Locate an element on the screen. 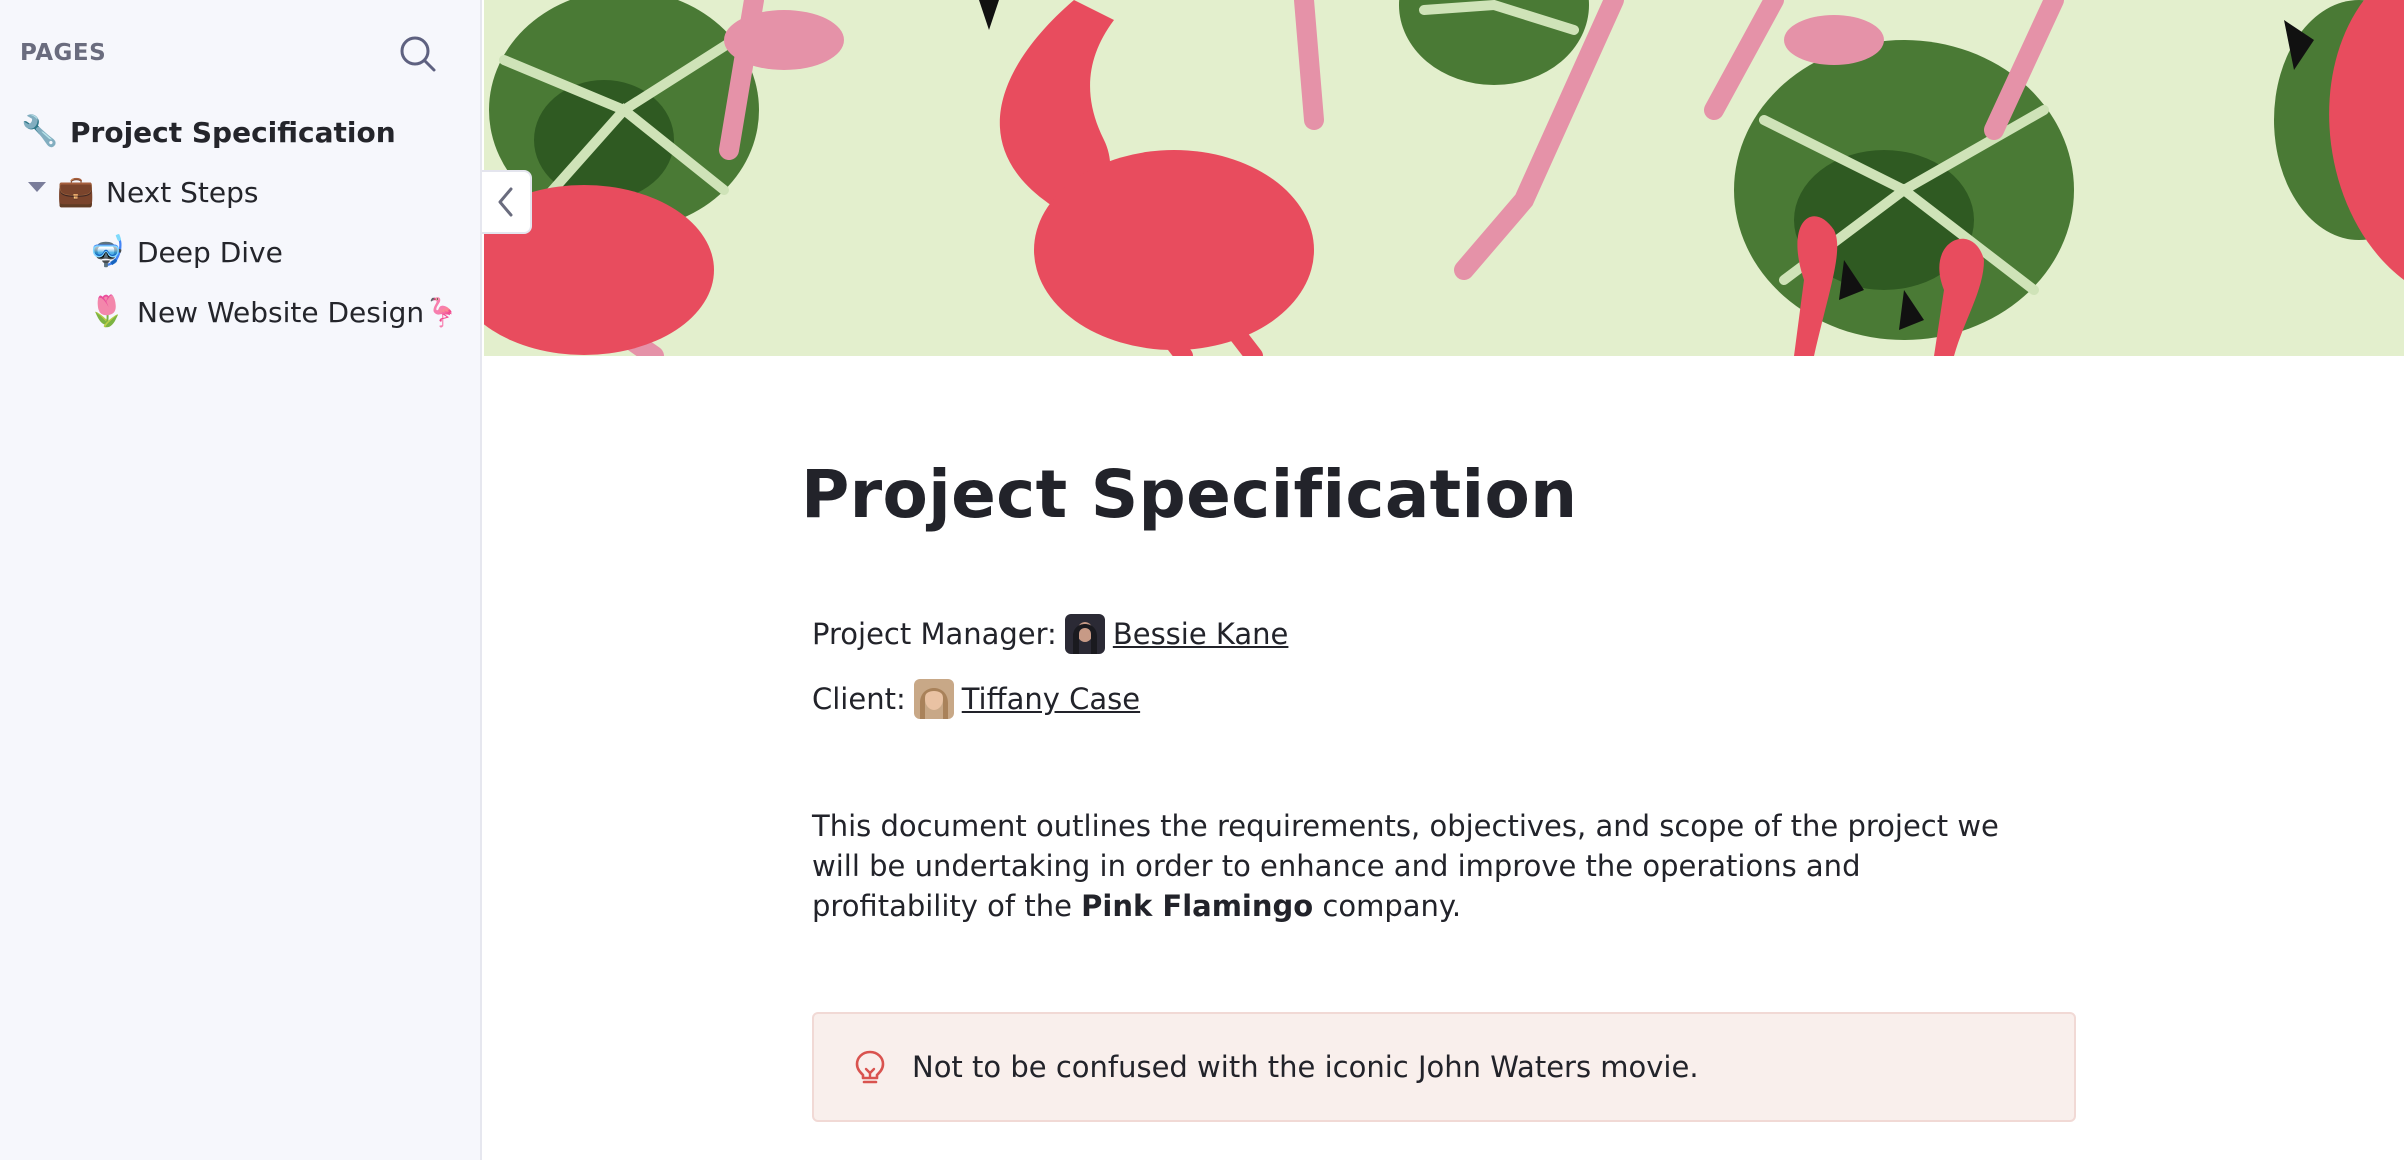  sidebar-item-project-specification: 🔧 Project Specification is located at coordinates (208, 132).